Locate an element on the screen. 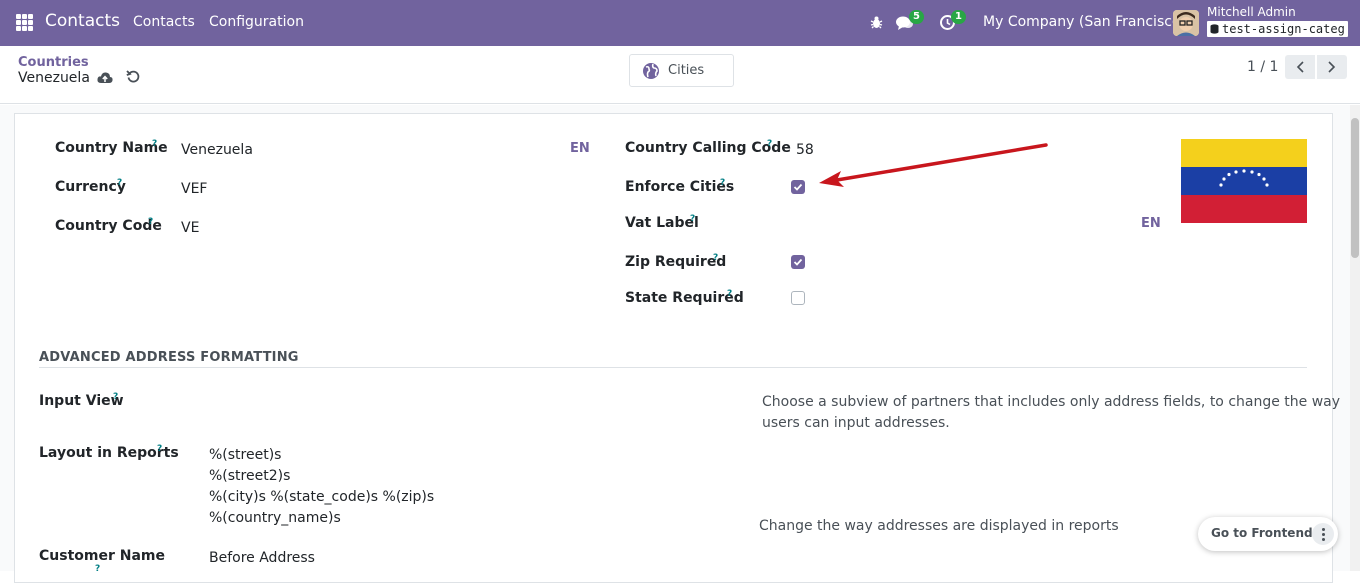 The height and width of the screenshot is (583, 1360). state-required-checkbox is located at coordinates (798, 298).